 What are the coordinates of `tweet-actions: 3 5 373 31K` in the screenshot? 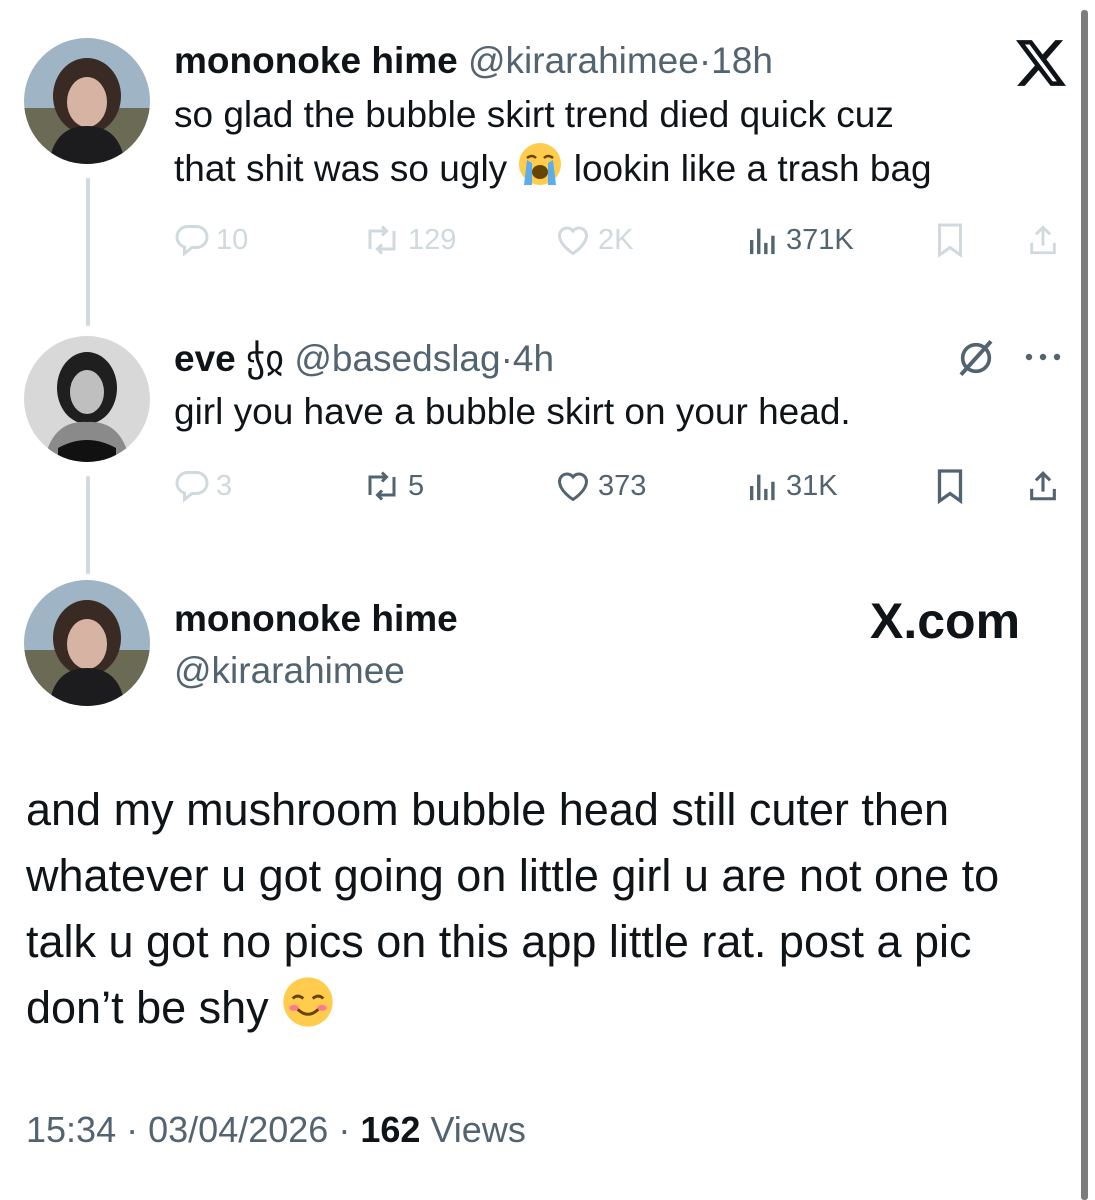 It's located at (619, 486).